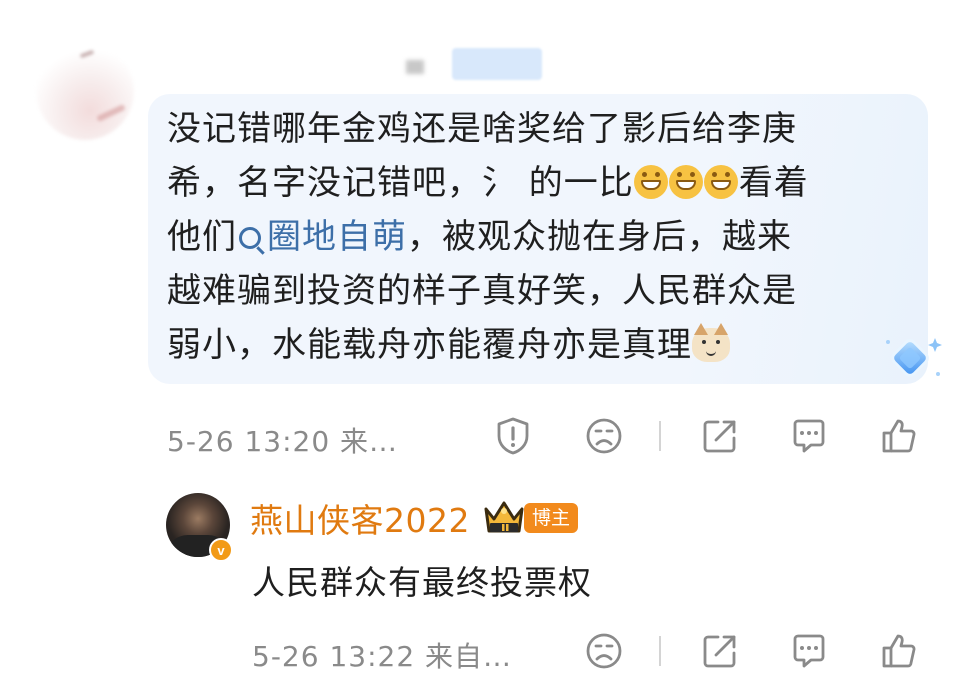 This screenshot has width=960, height=700. I want to click on topic-link: 圈地自萌, so click(322, 237).